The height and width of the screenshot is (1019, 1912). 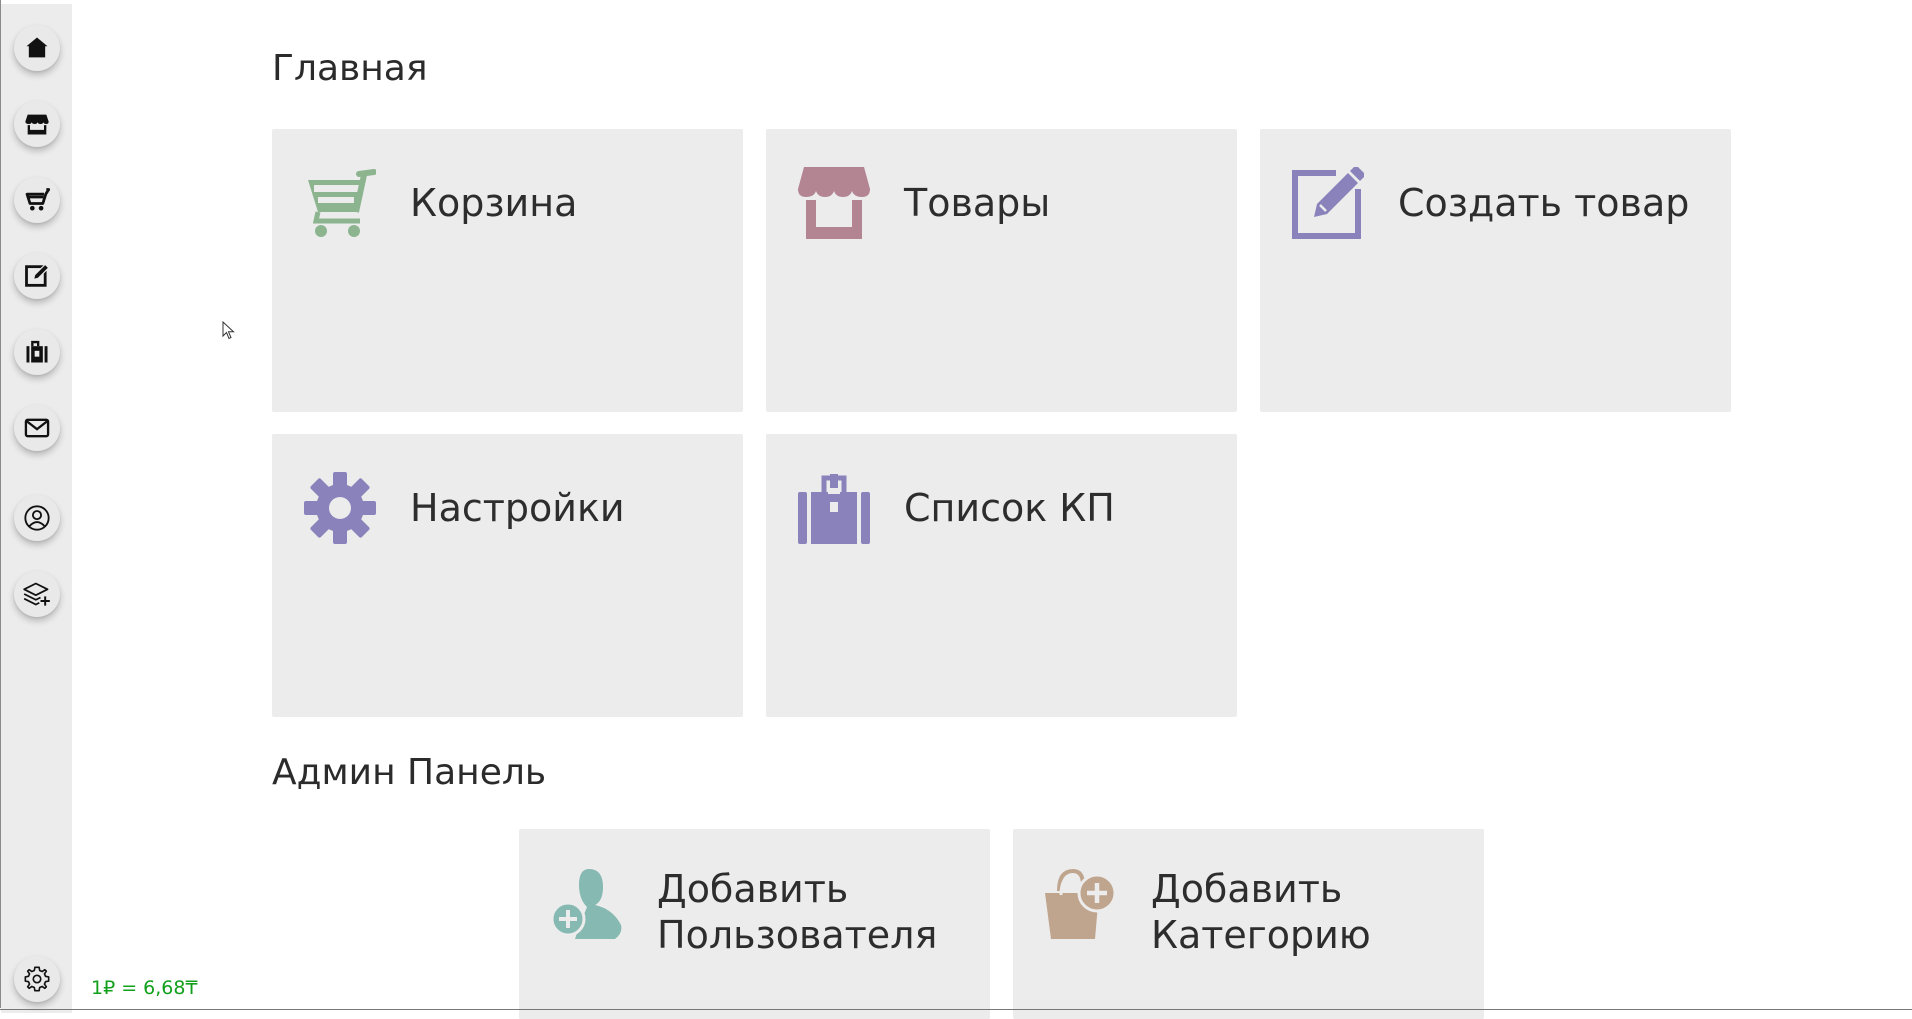 What do you see at coordinates (228, 330) in the screenshot?
I see `mouse-cursor-icon` at bounding box center [228, 330].